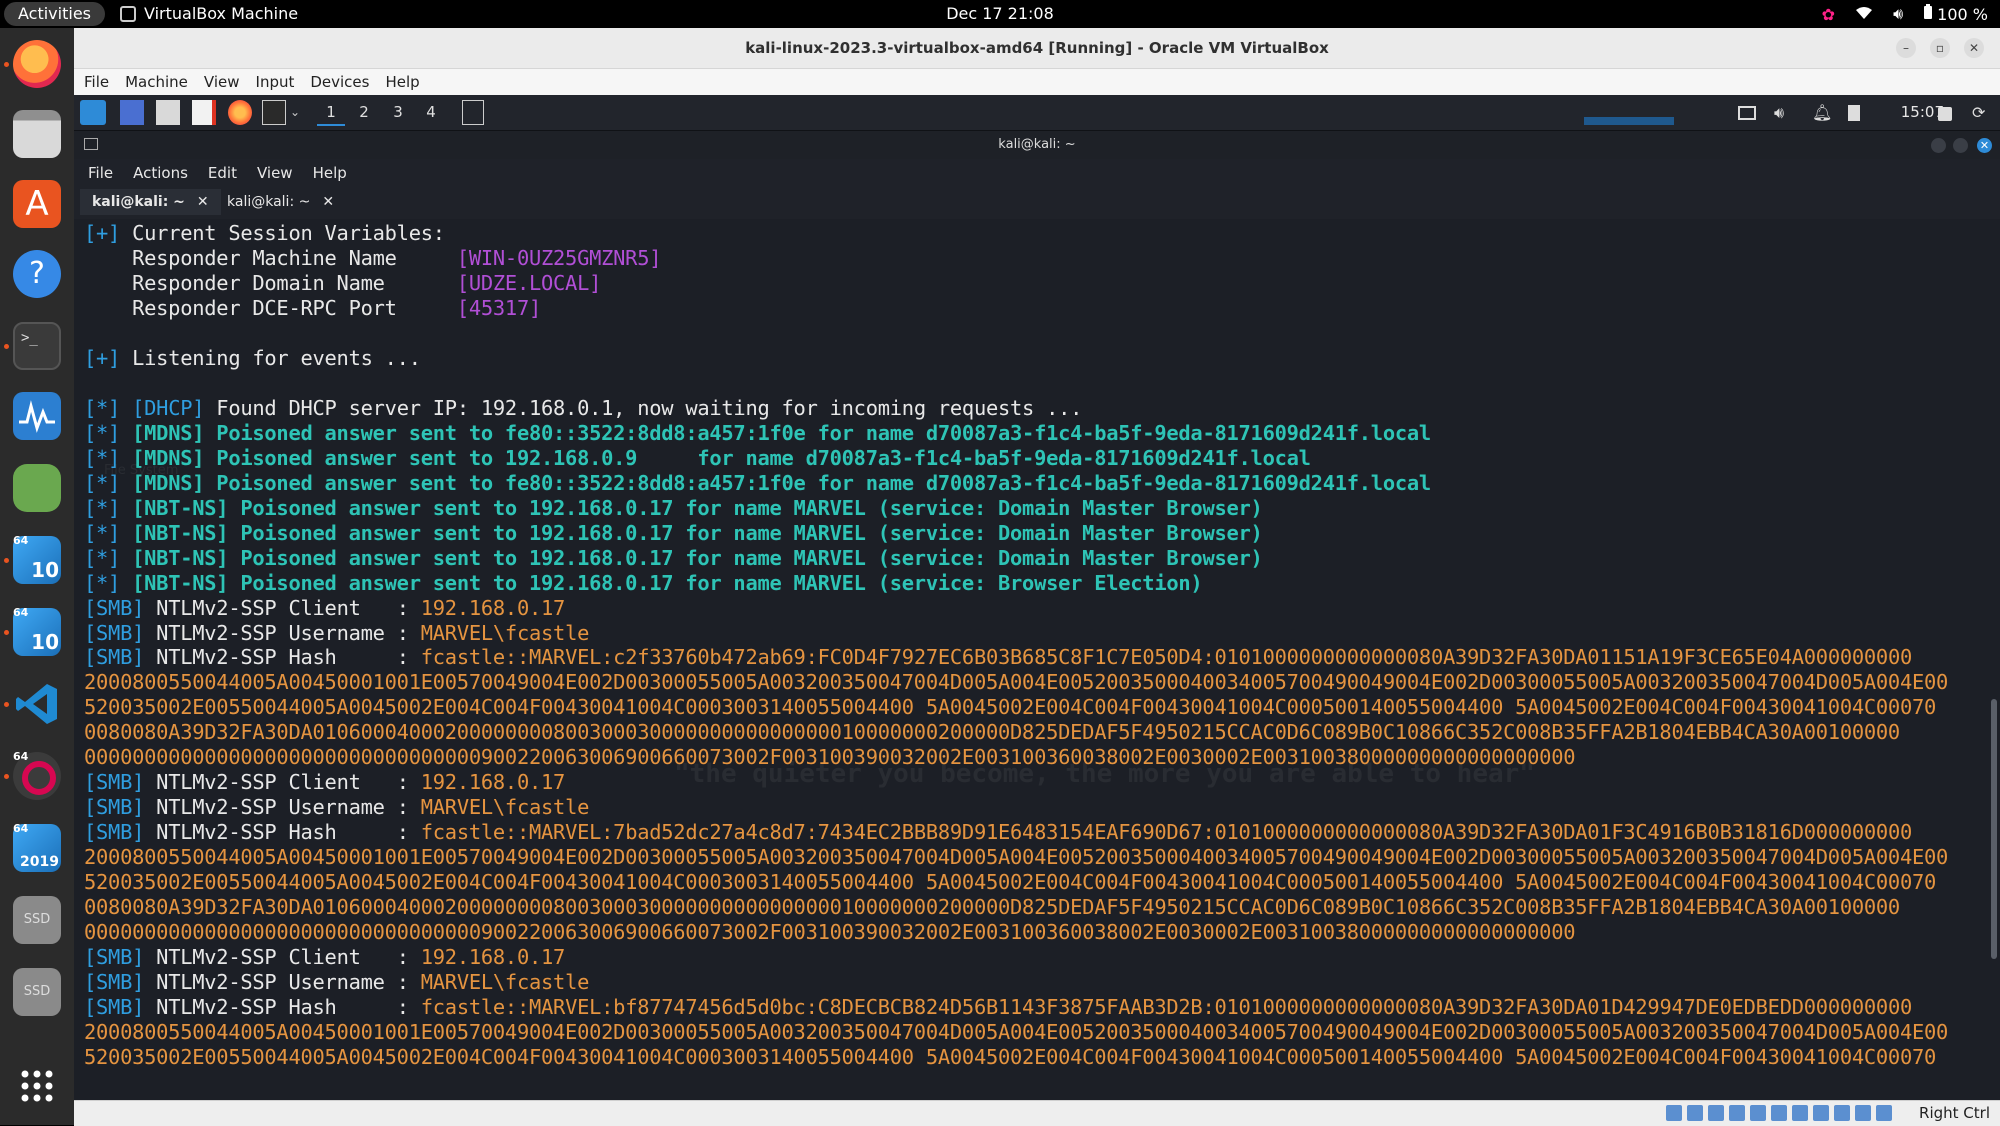  What do you see at coordinates (1945, 114) in the screenshot?
I see `lock-icon` at bounding box center [1945, 114].